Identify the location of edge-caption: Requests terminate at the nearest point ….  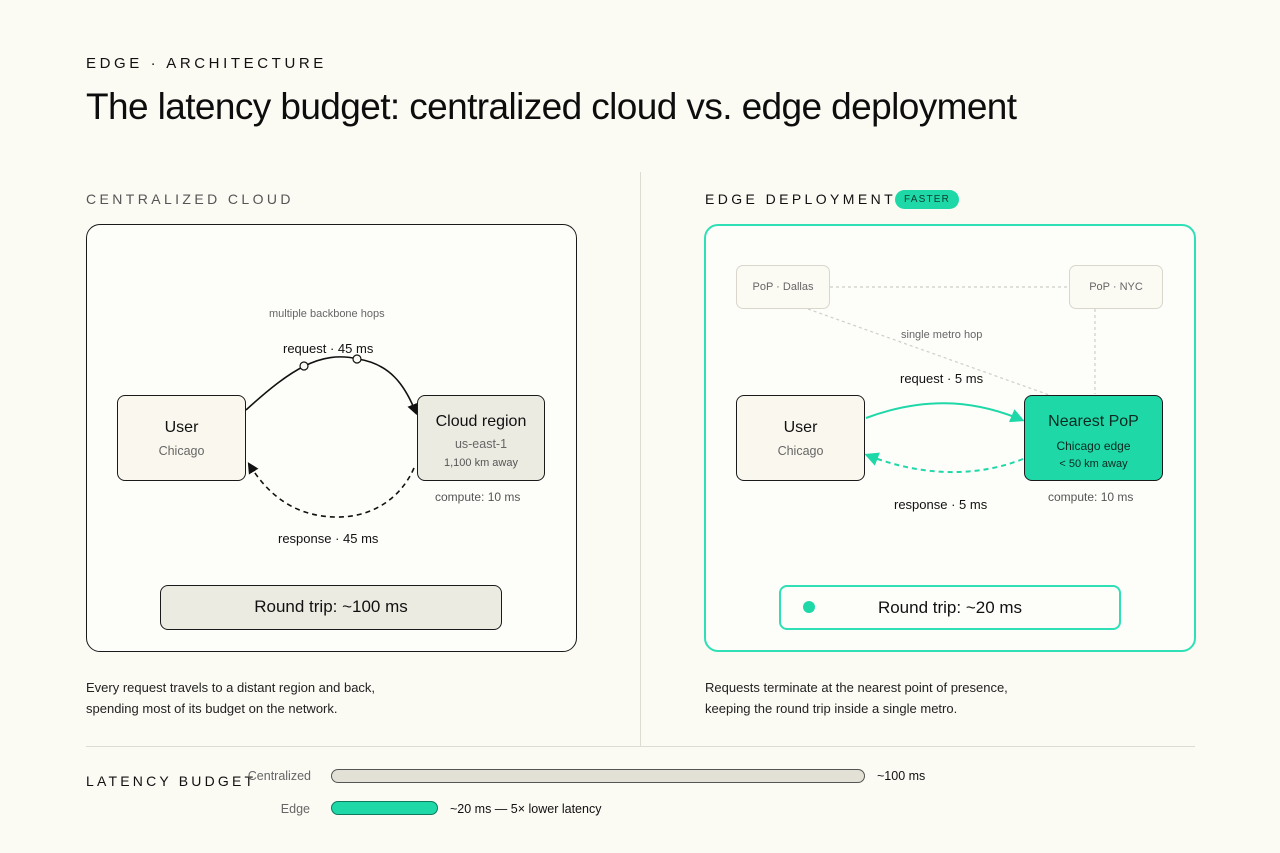
(915, 698).